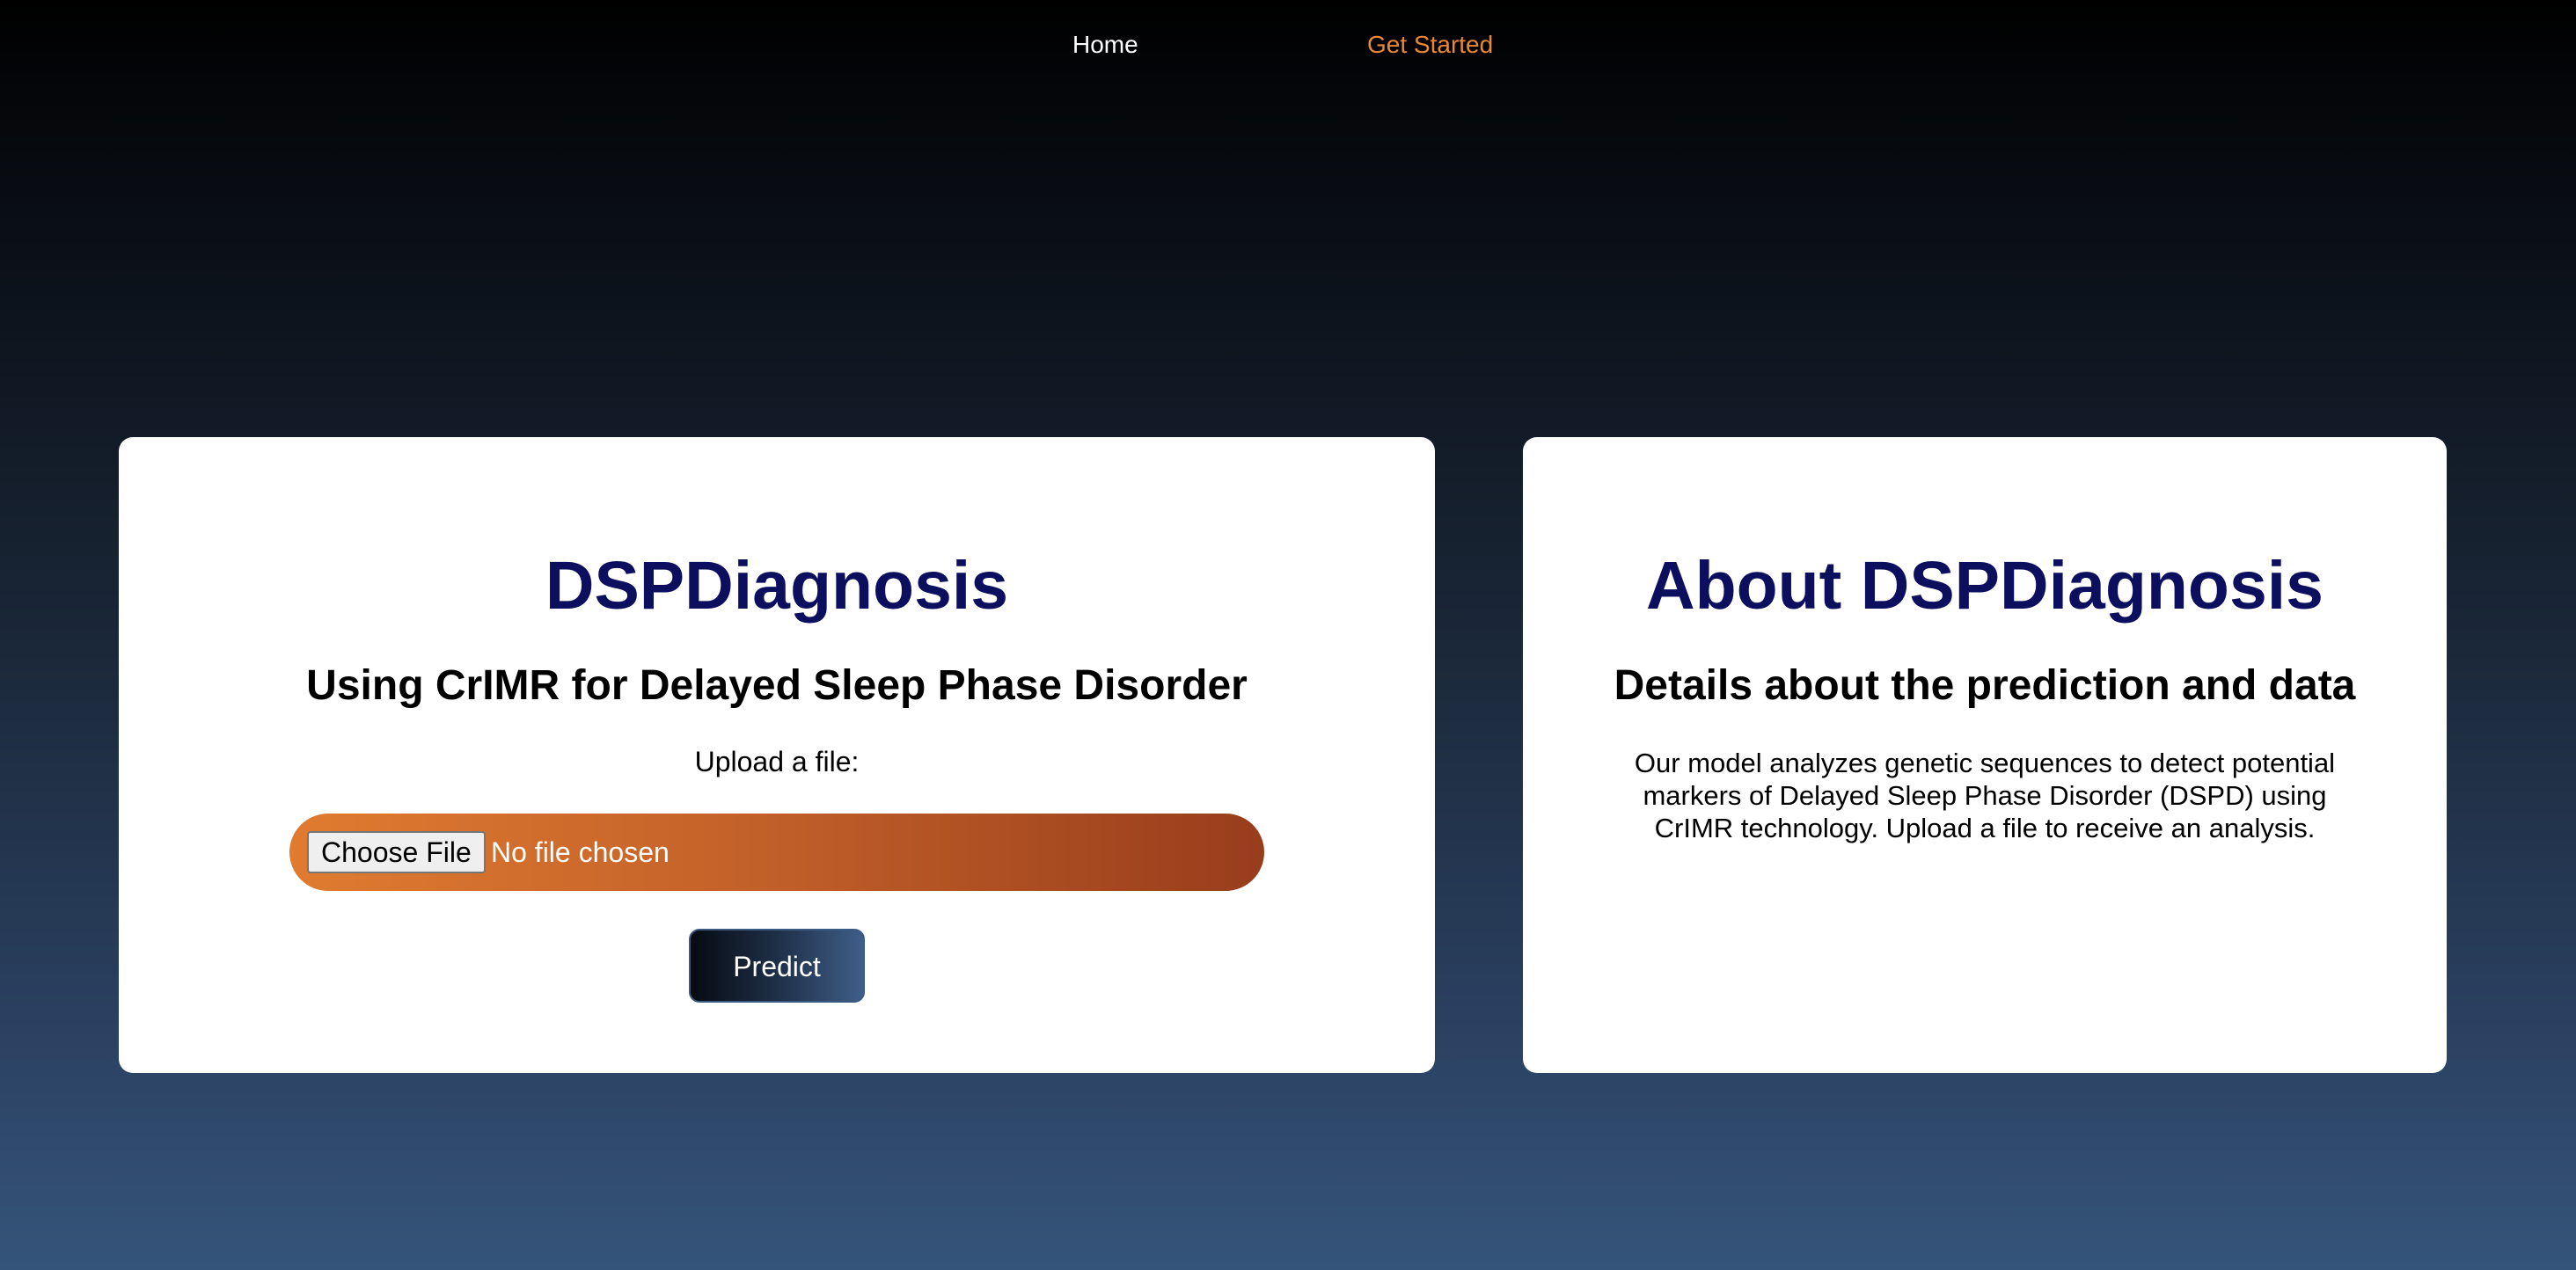  I want to click on top-nav: Home Get Started, so click(1288, 46).